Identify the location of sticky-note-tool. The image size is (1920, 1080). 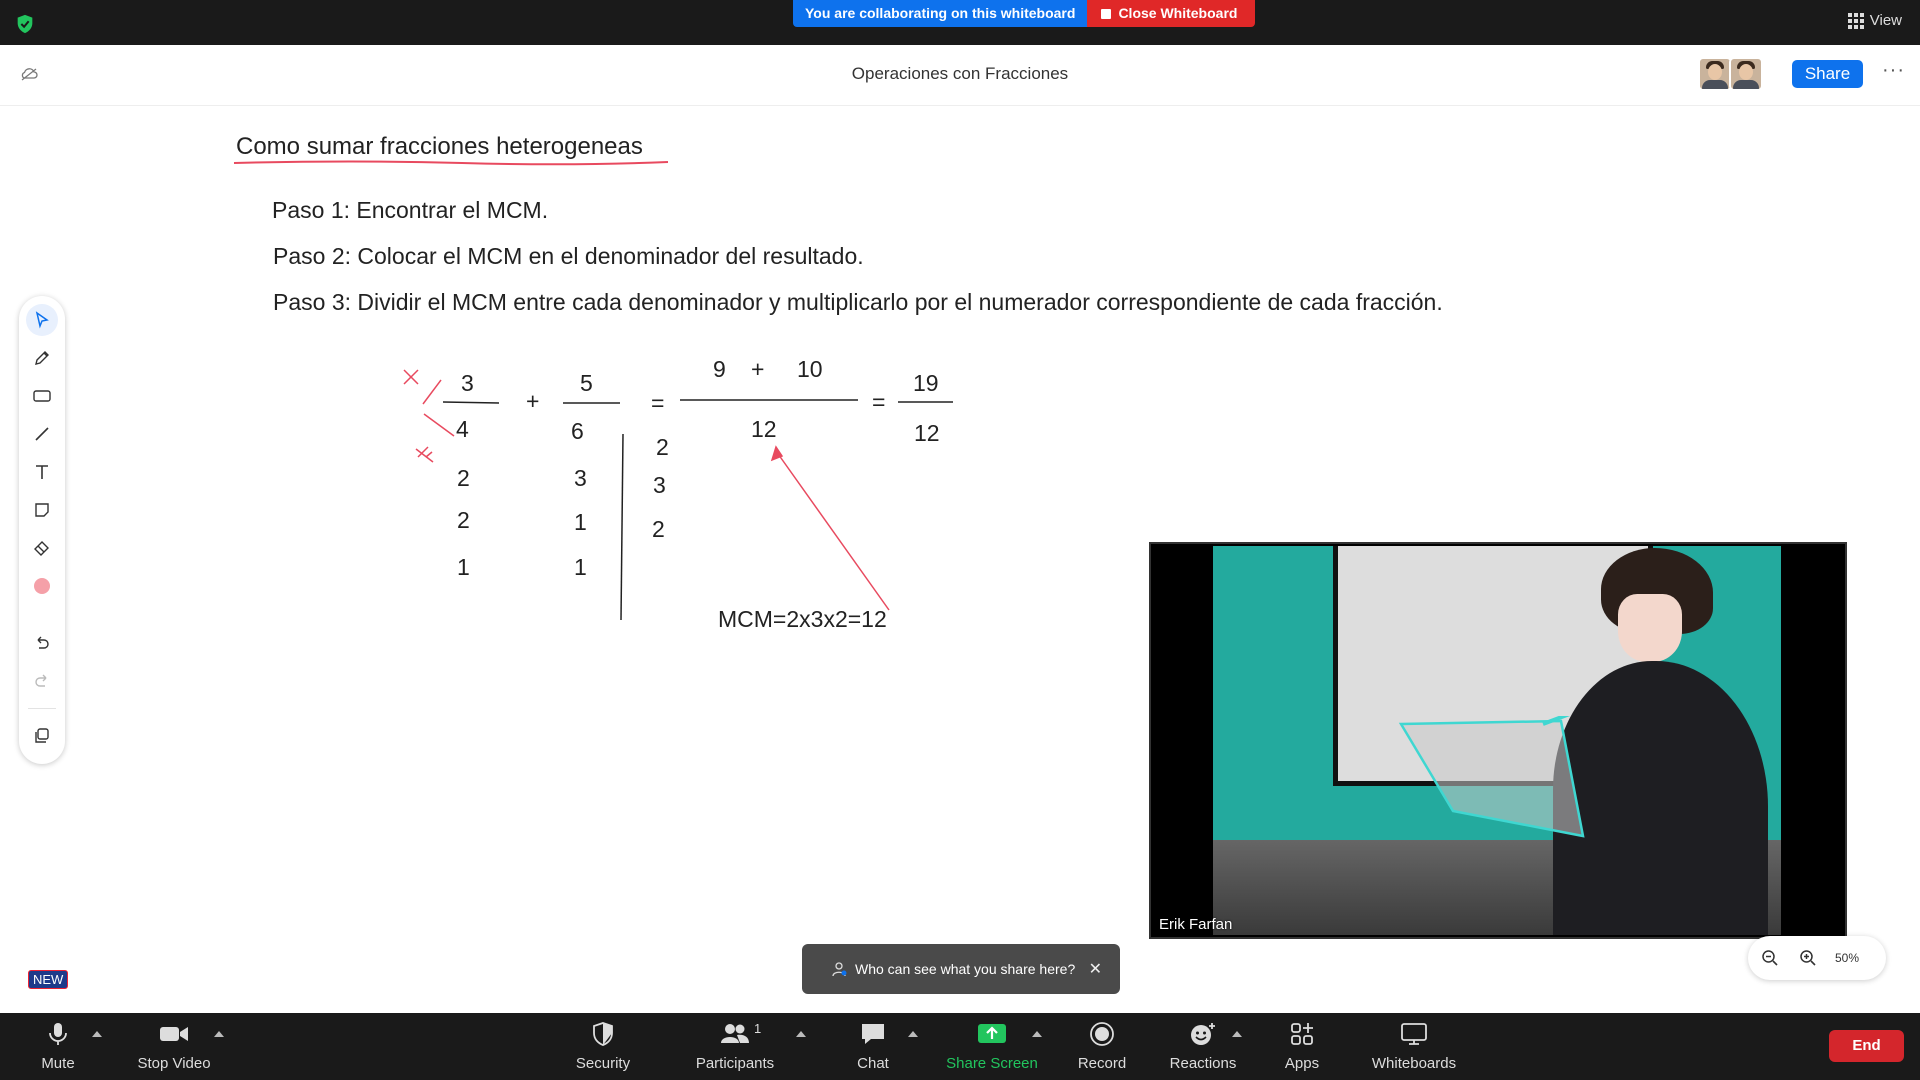
(42, 510).